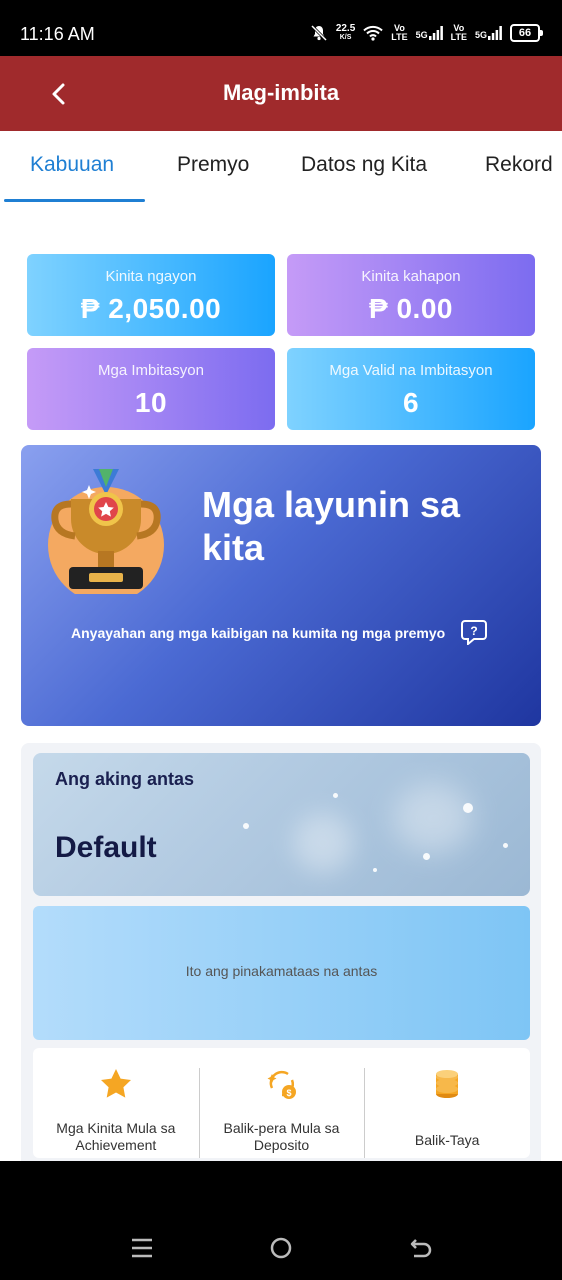 This screenshot has width=562, height=1280. Describe the element at coordinates (115, 1083) in the screenshot. I see `star-icon` at that location.